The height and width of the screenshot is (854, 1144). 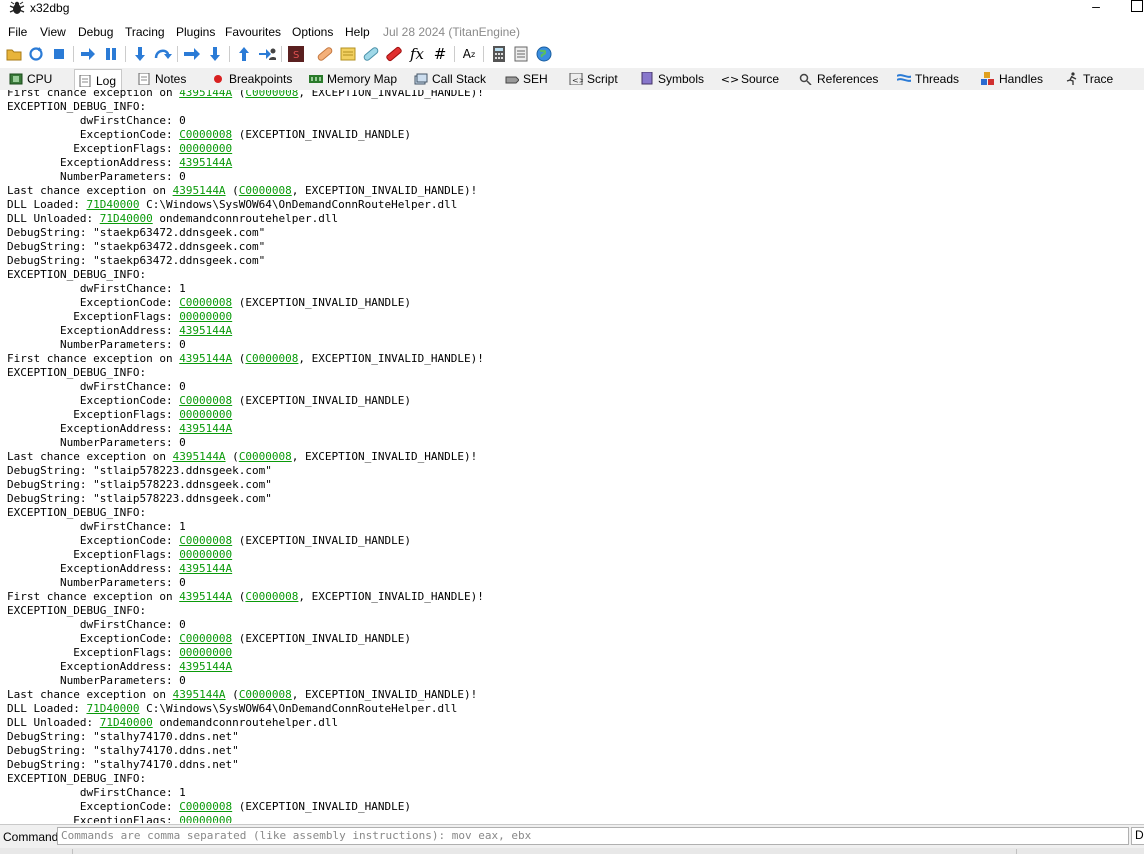 What do you see at coordinates (215, 54) in the screenshot?
I see `trace-over-icon` at bounding box center [215, 54].